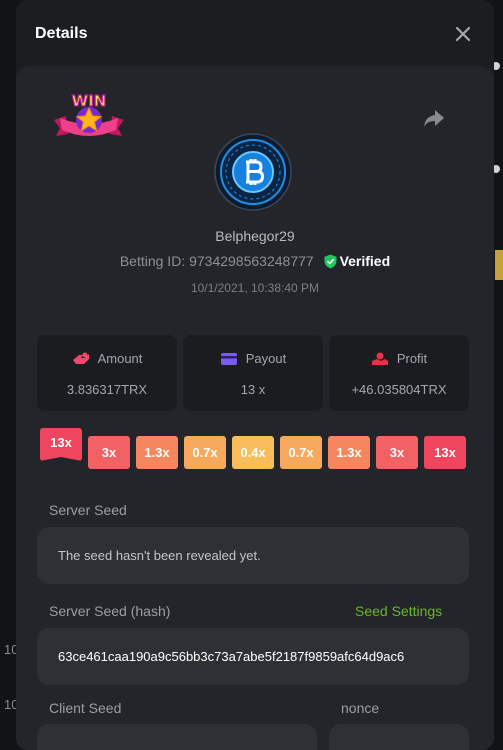 This screenshot has height=750, width=503. I want to click on server-seed-hash-label: Server Seed (hash), so click(110, 611).